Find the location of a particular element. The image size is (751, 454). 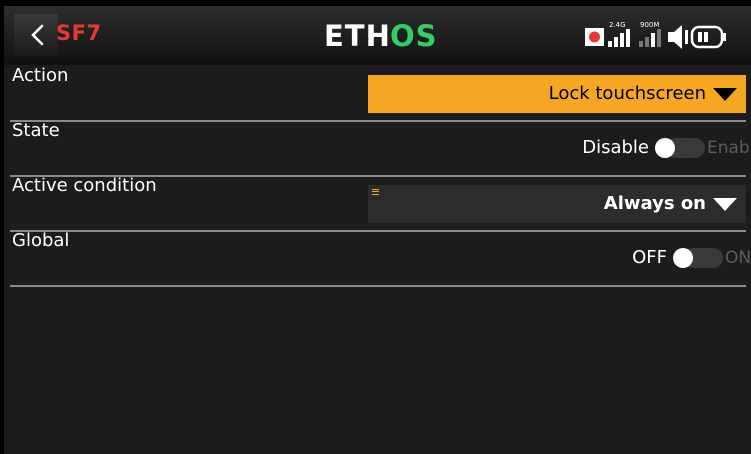

back-button is located at coordinates (36, 35).